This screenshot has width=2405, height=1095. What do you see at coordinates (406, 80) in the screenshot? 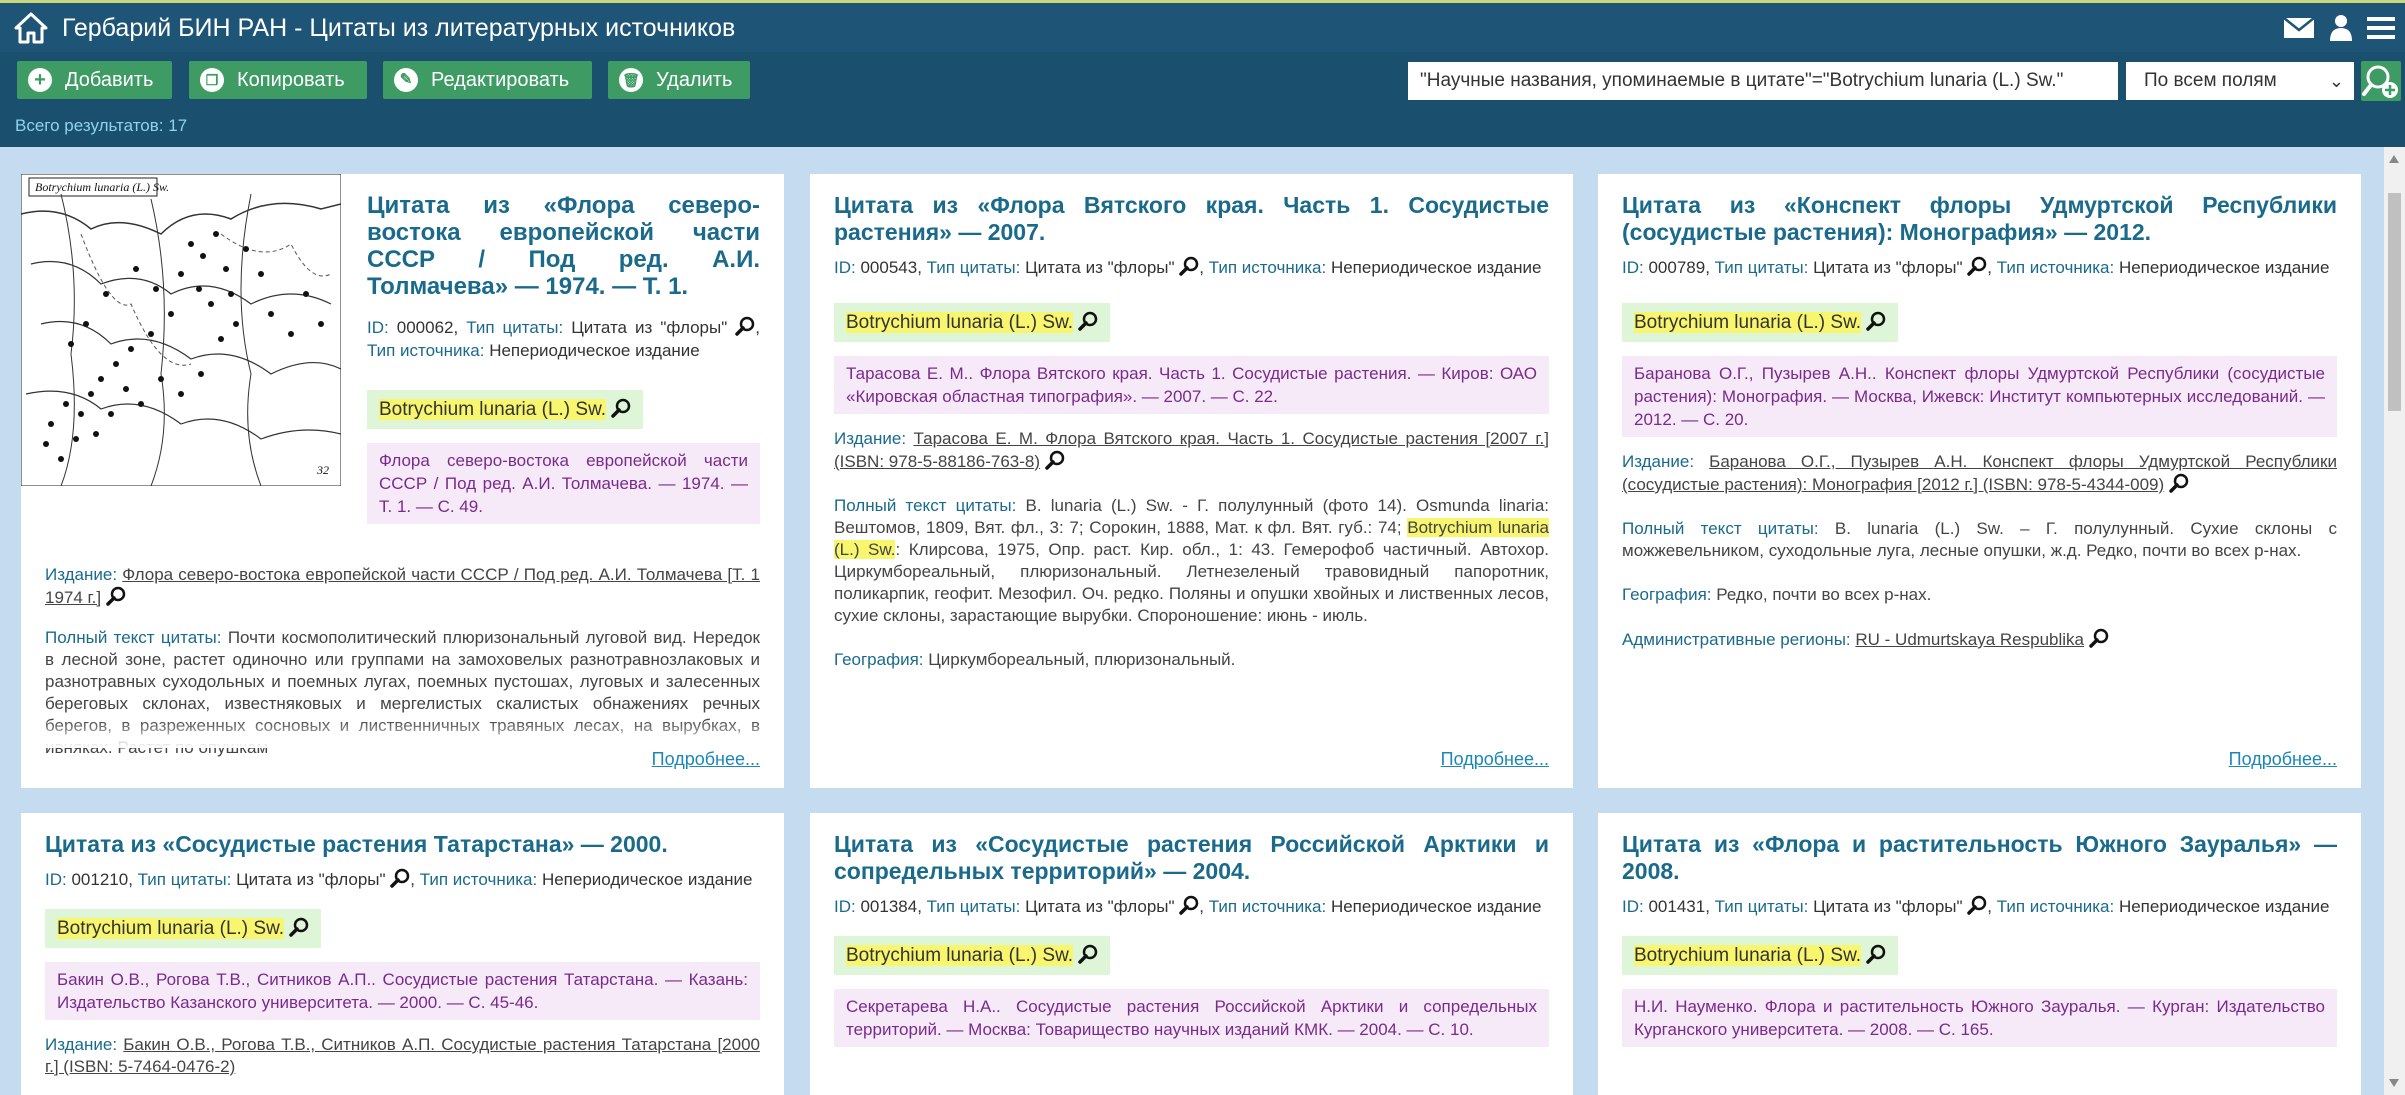
I see `pencil-icon: ✎` at bounding box center [406, 80].